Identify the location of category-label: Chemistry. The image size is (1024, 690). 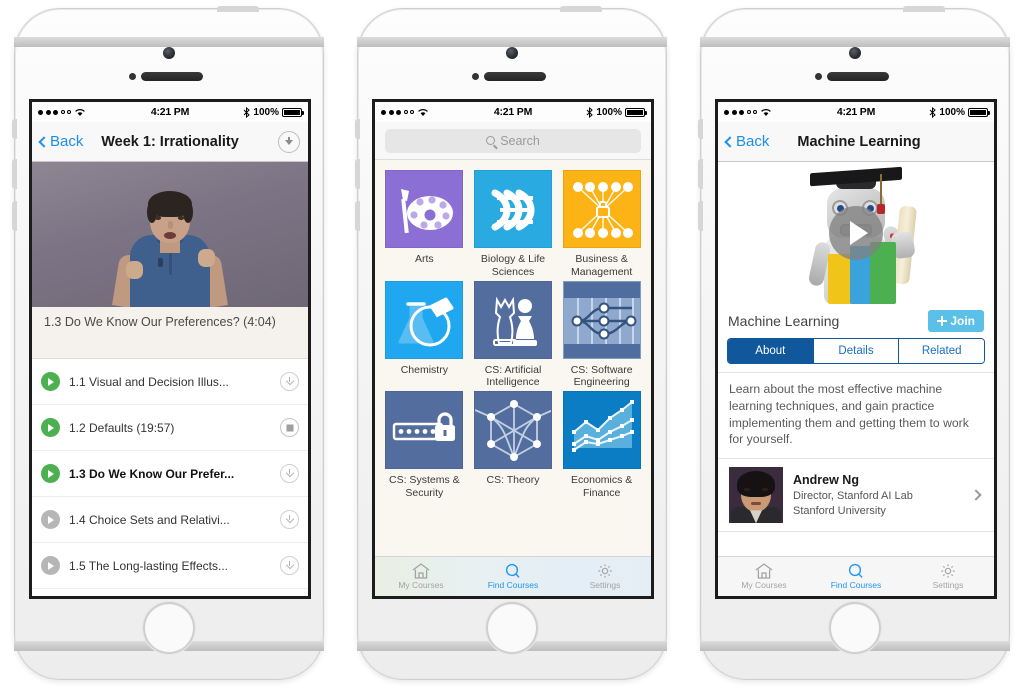
(424, 369).